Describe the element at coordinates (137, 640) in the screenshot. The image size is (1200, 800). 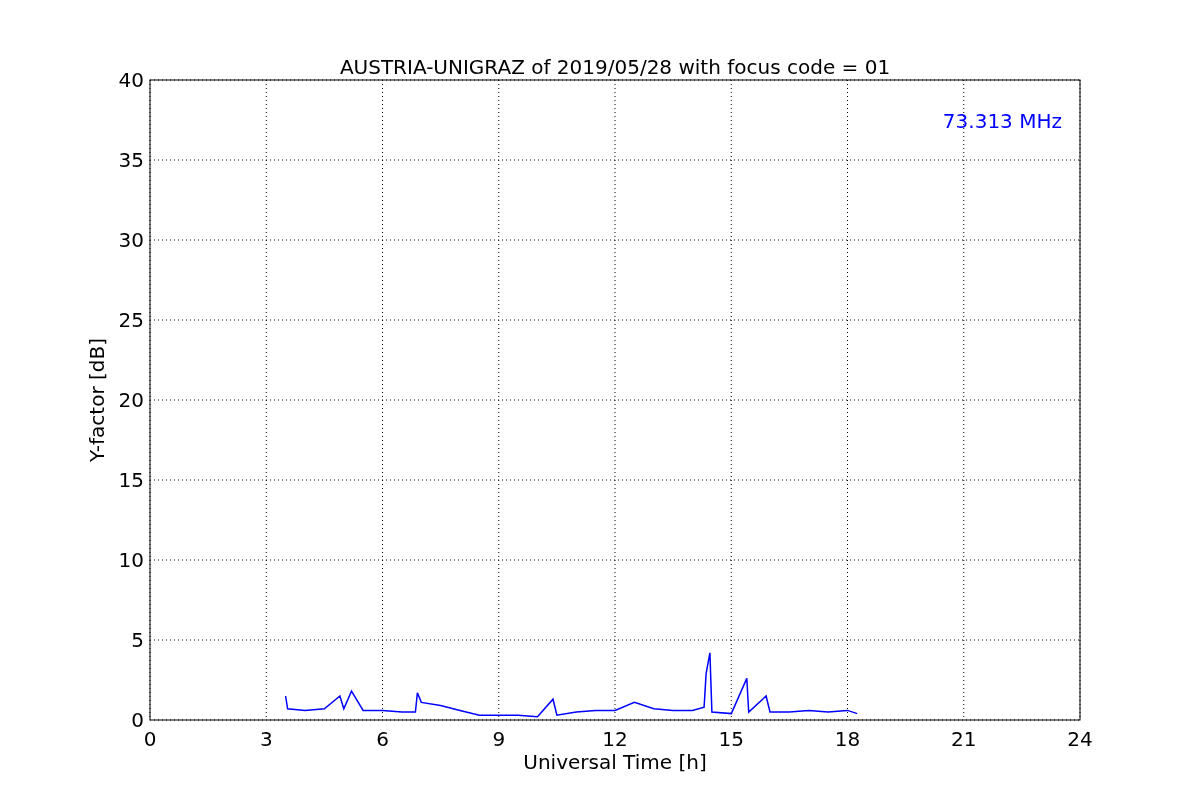
I see `y-tick-label: 5` at that location.